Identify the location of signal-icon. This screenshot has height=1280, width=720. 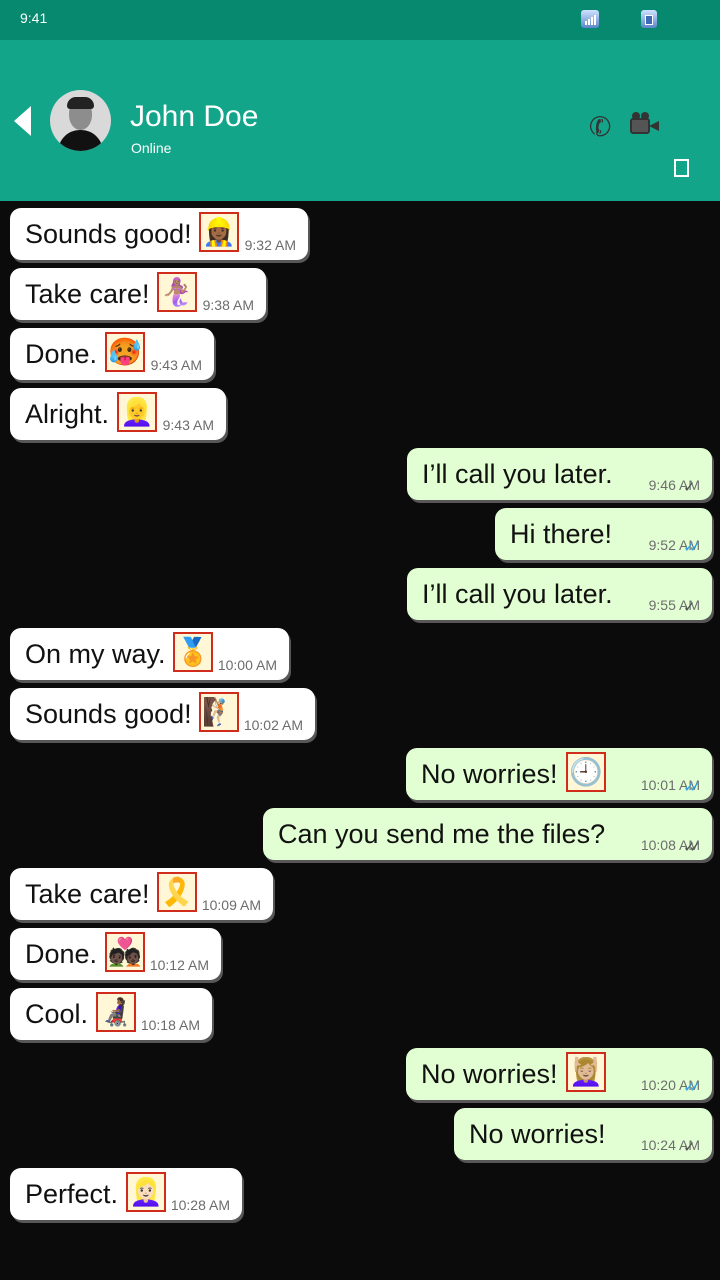
(590, 19).